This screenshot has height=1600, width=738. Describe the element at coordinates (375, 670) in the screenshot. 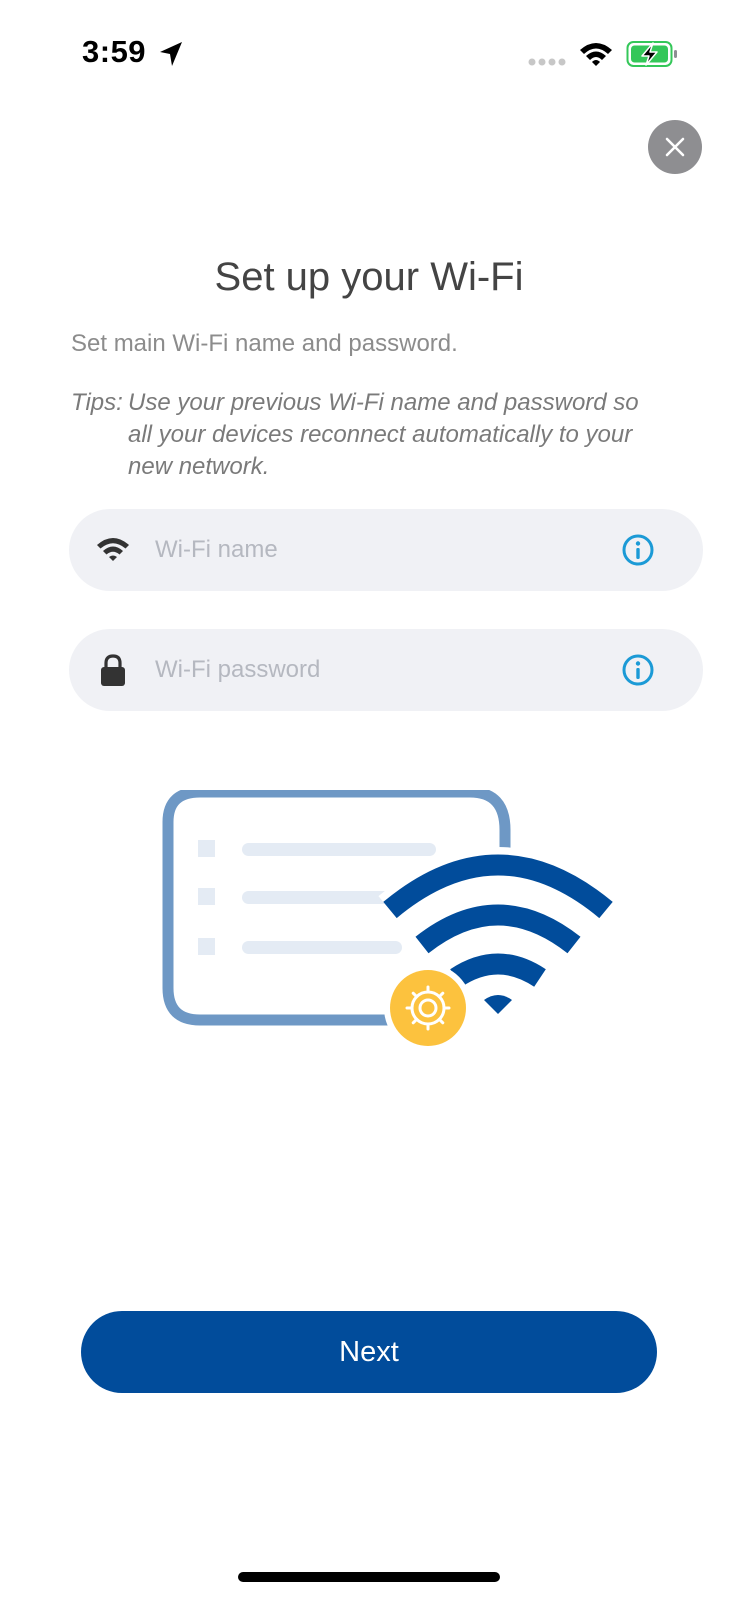

I see `wifi-password-input` at that location.